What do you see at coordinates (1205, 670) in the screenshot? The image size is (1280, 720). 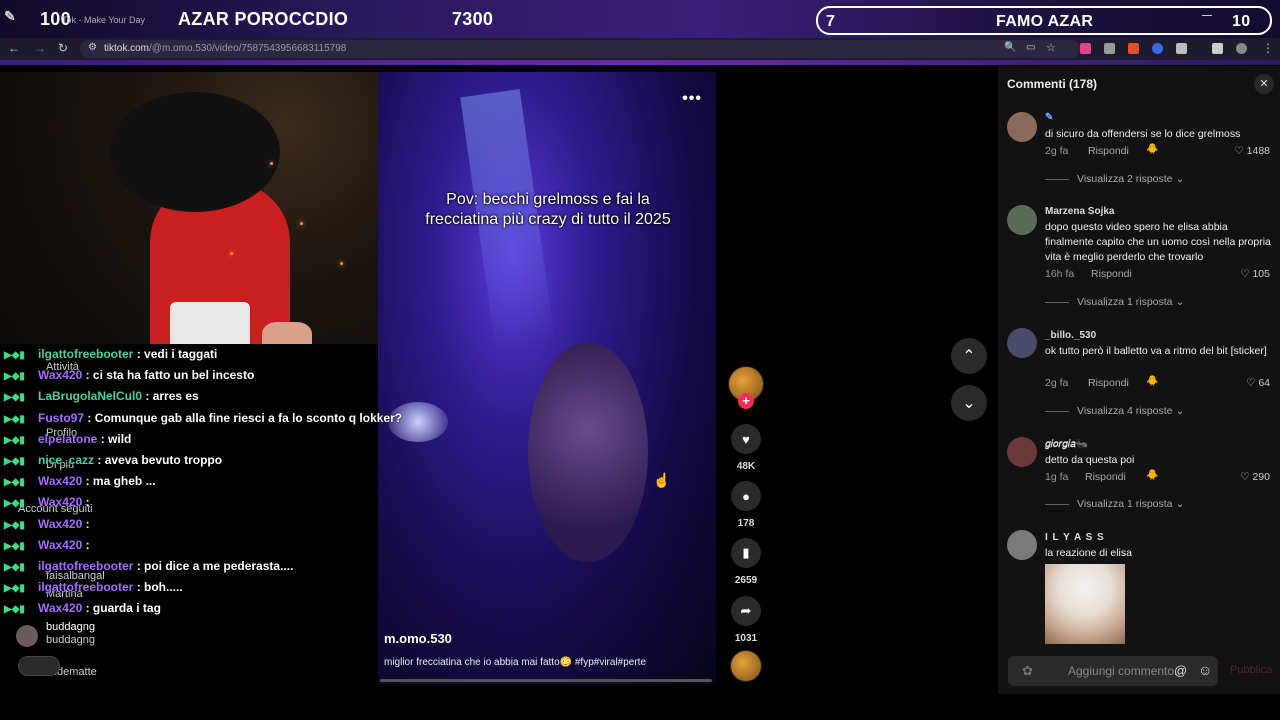 I see `emoji-smile-icon: ☺` at bounding box center [1205, 670].